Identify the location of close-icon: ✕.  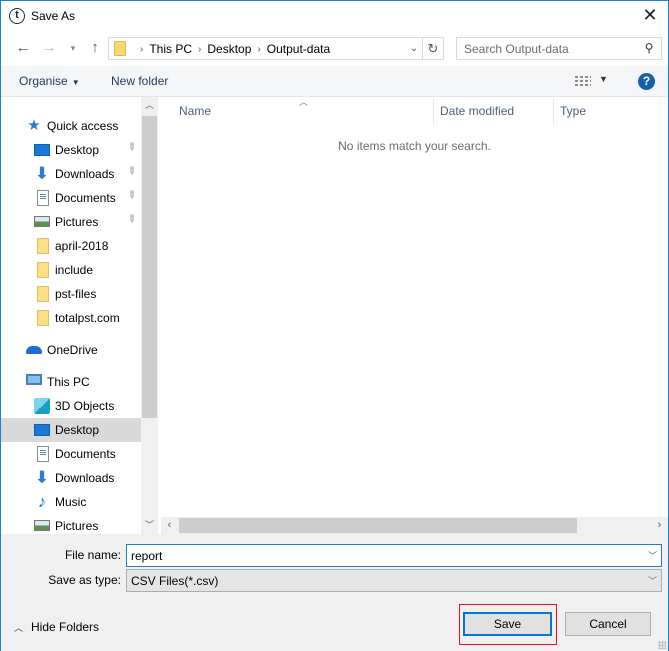
(650, 15).